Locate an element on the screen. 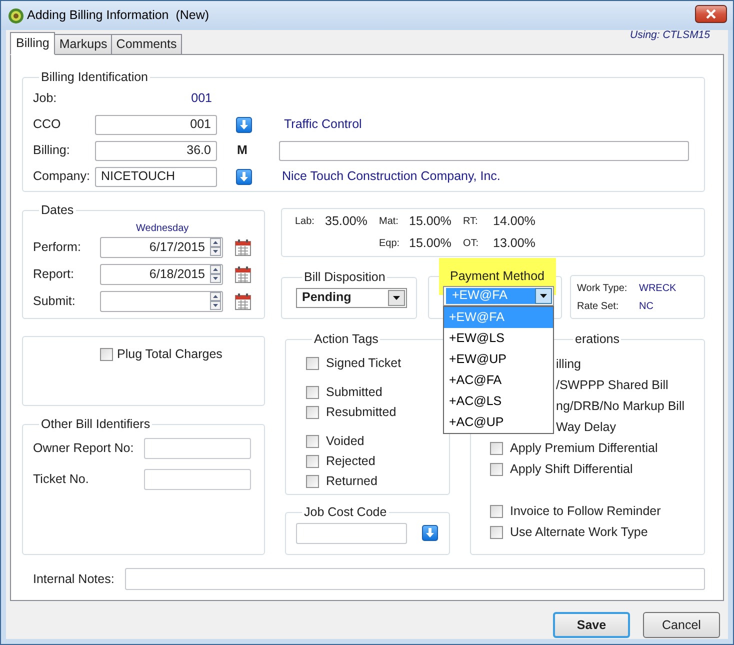  field-label: Owner Report No: is located at coordinates (84, 448).